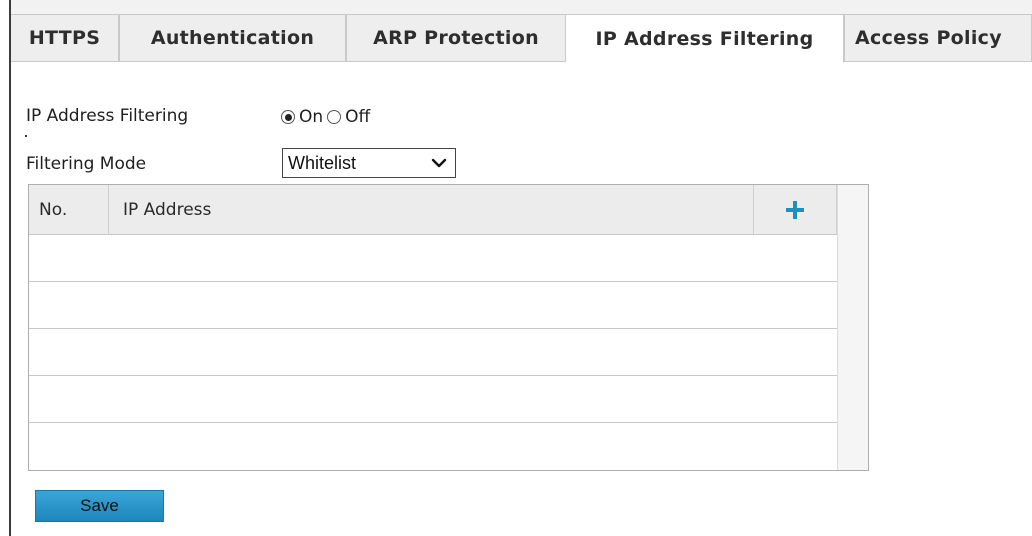  I want to click on filtering-mode-label: Filtering Mode, so click(86, 164).